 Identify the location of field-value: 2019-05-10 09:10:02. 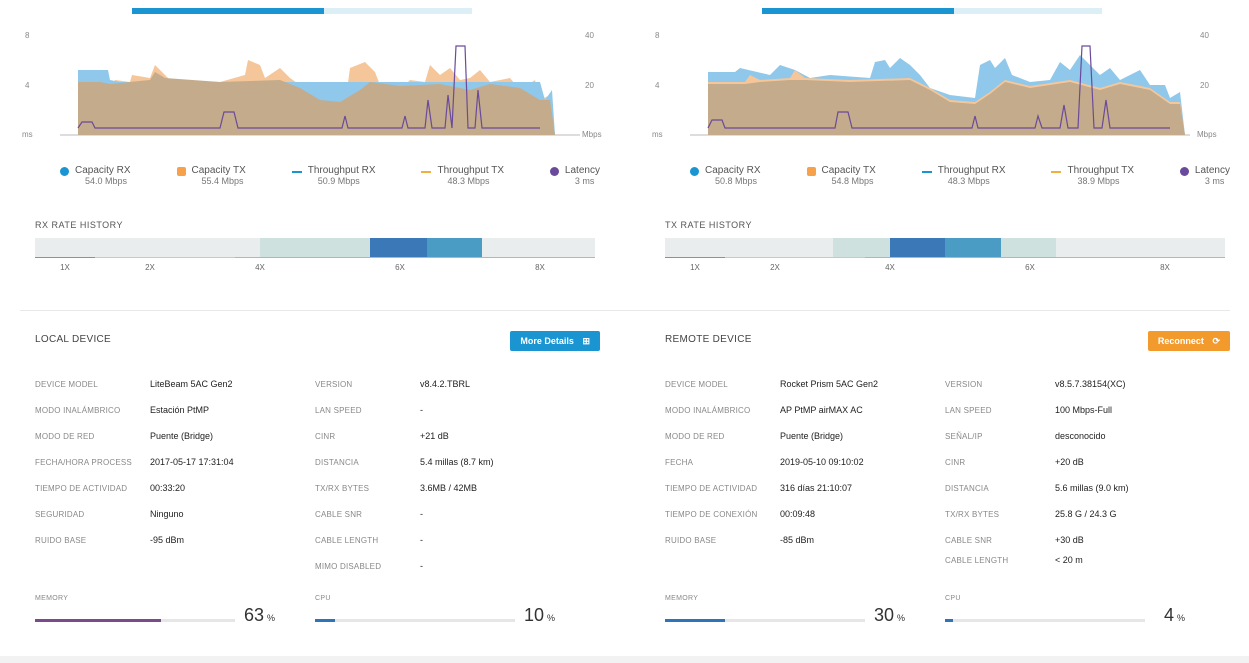
(822, 462).